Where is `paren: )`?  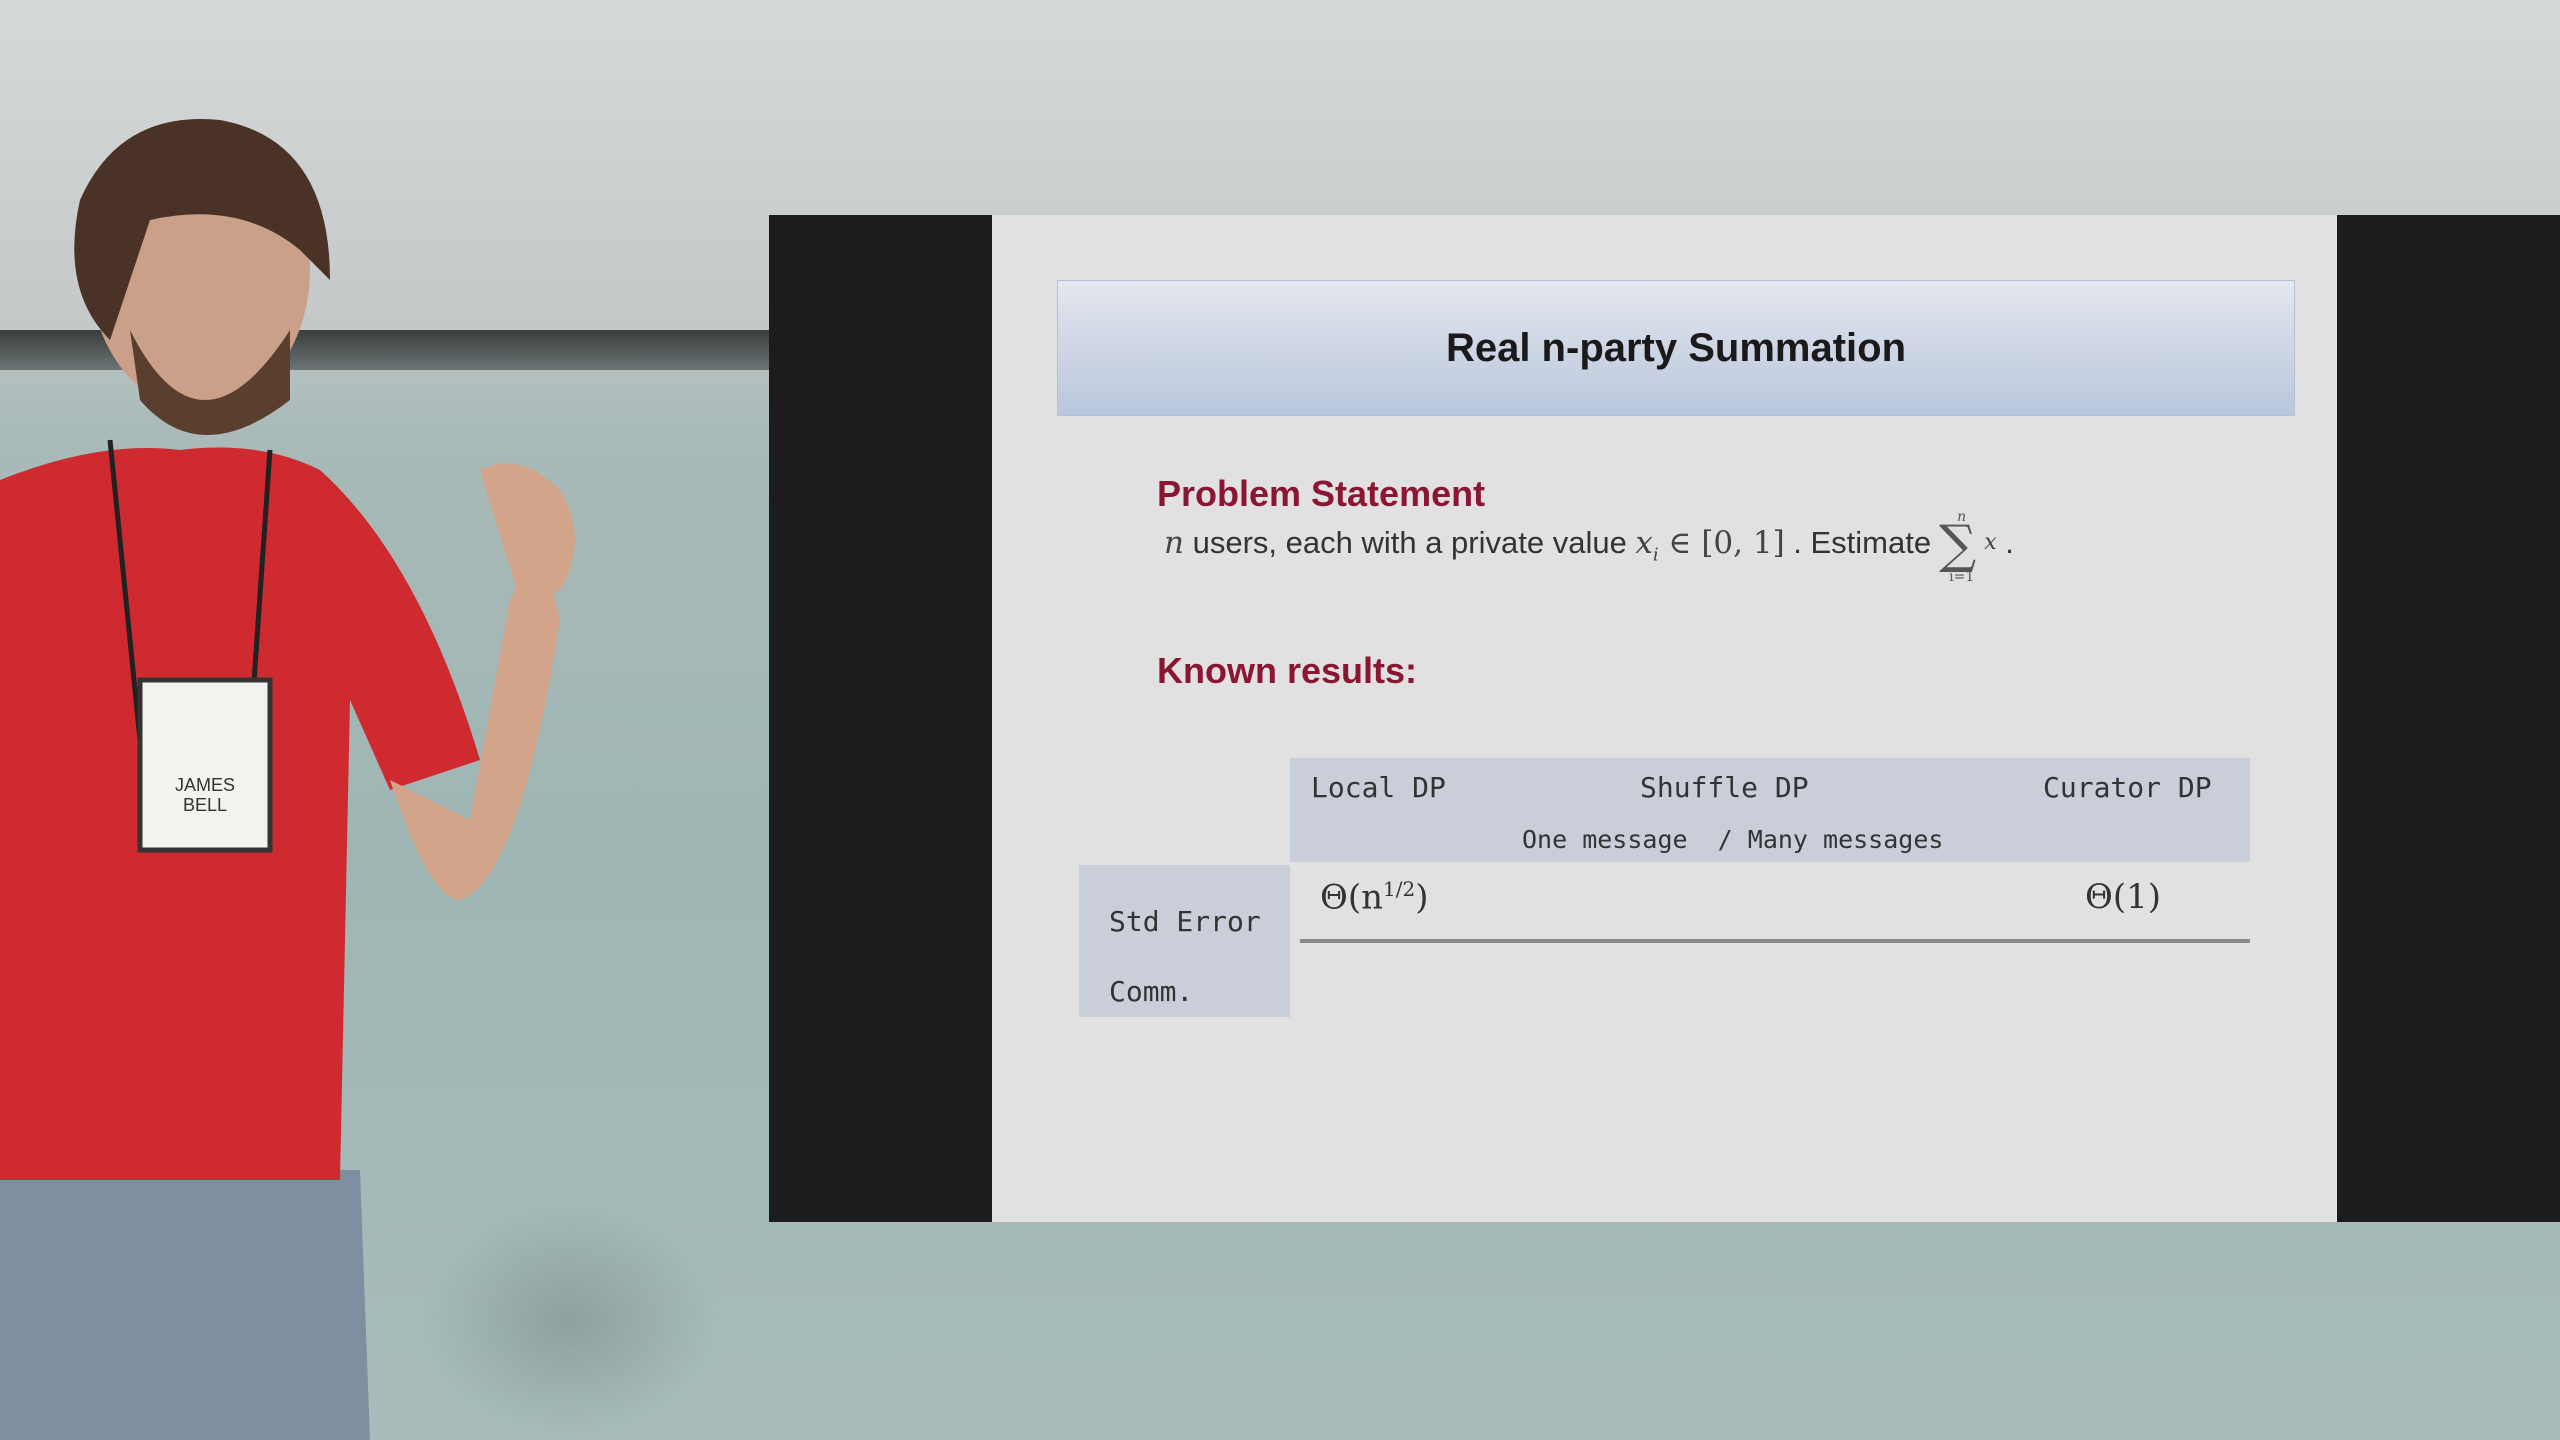
paren: ) is located at coordinates (1422, 897).